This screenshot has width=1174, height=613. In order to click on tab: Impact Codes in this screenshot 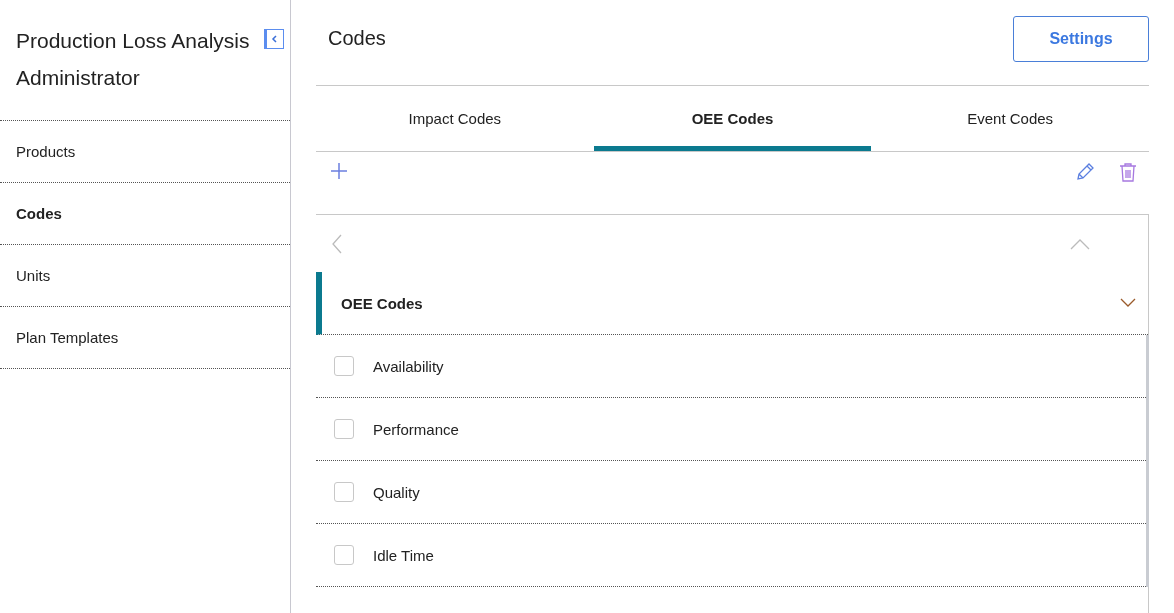, I will do `click(455, 118)`.